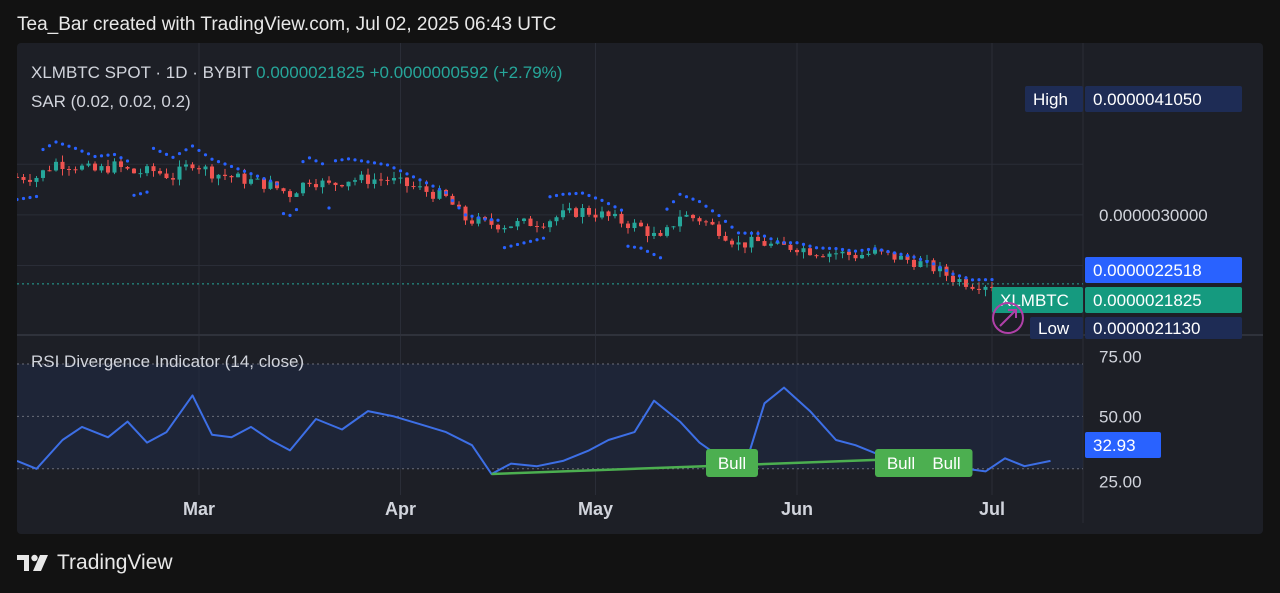 The width and height of the screenshot is (1280, 593). Describe the element at coordinates (168, 361) in the screenshot. I see `rsi-legend: RSI Divergence Indicator (14, close)` at that location.